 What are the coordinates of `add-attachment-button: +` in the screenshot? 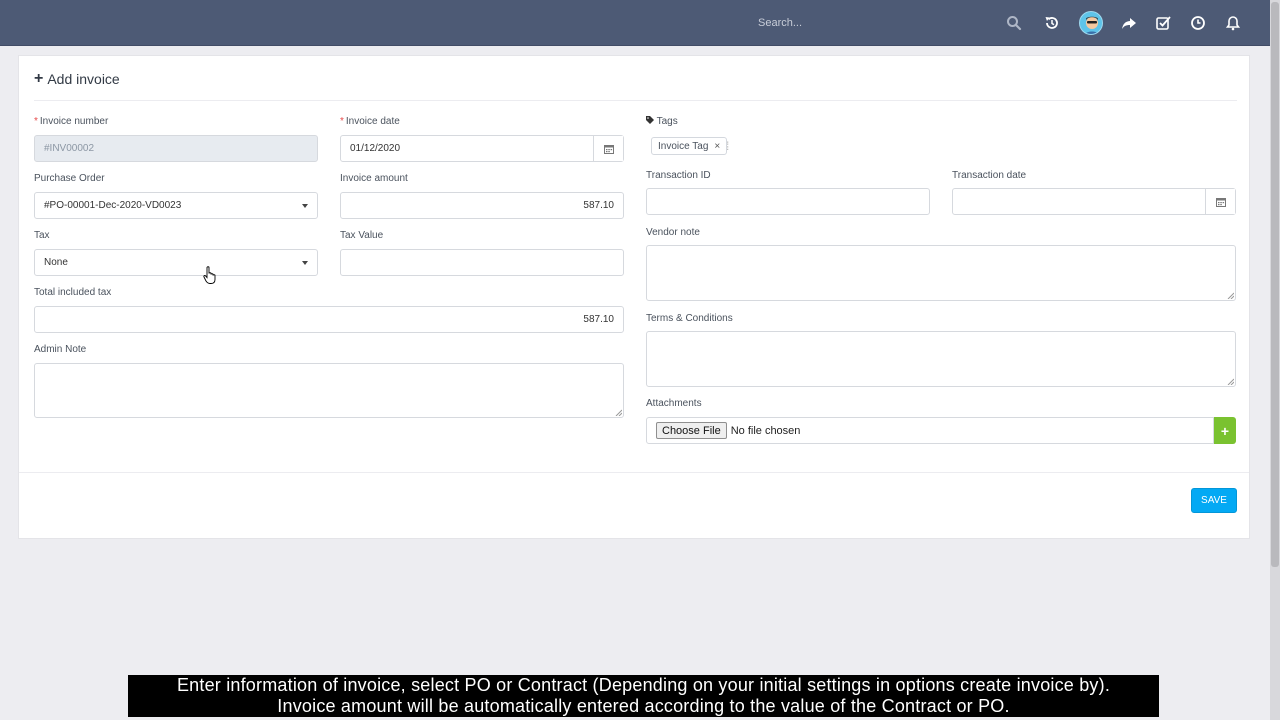 It's located at (1225, 430).